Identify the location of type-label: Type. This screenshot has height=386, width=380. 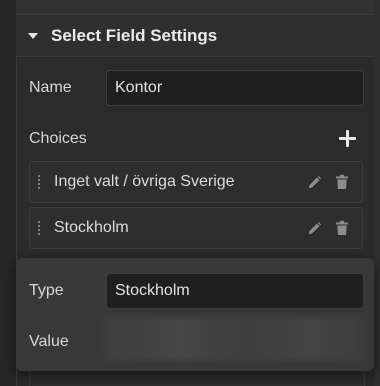
(46, 290).